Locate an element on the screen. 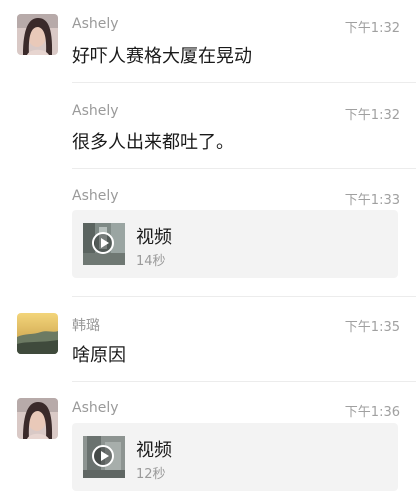 The height and width of the screenshot is (499, 416). message-text: 啥原因 is located at coordinates (99, 355).